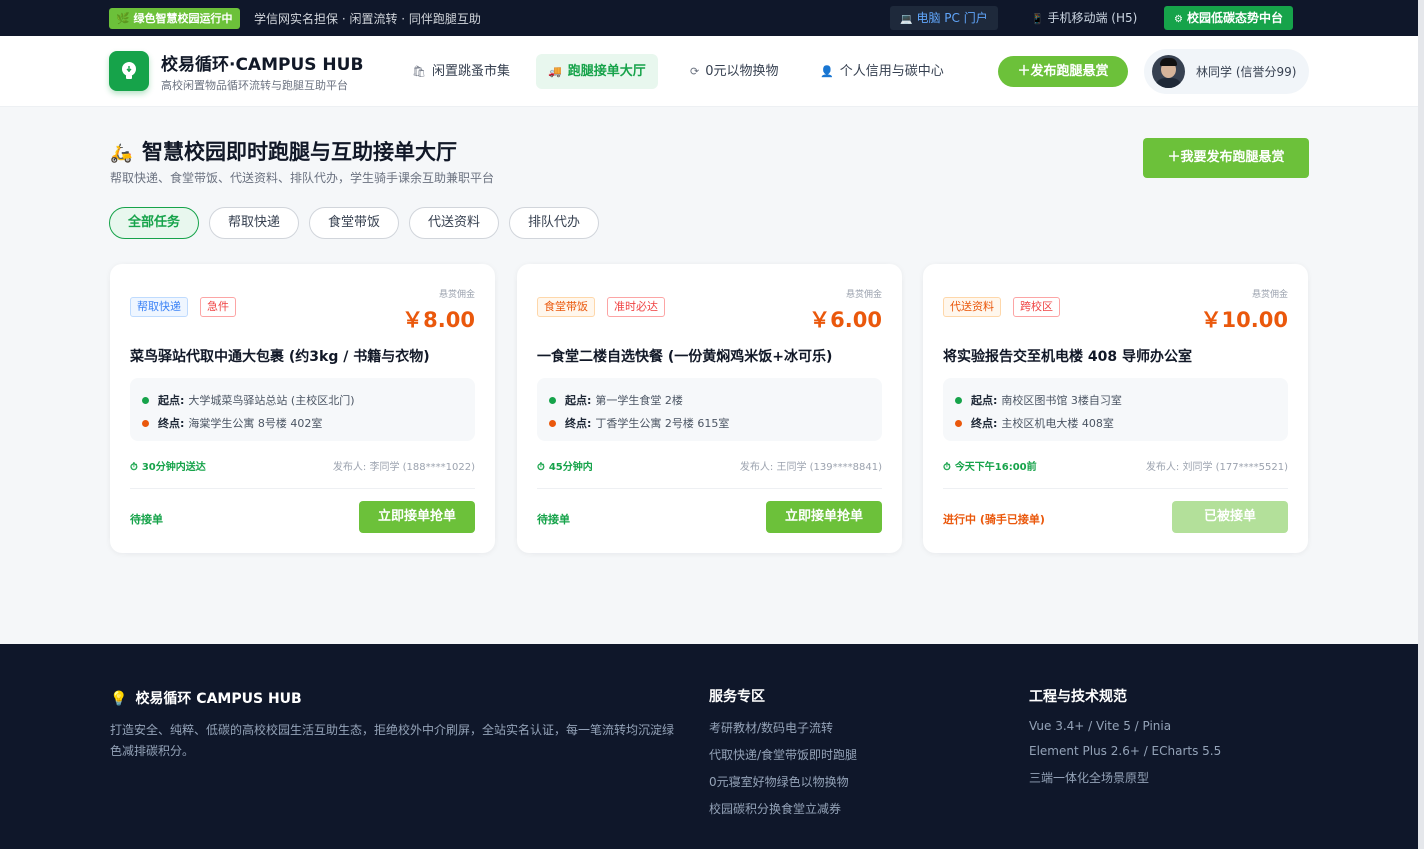 Image resolution: width=1424 pixels, height=849 pixels. What do you see at coordinates (271, 400) in the screenshot?
I see `start-location: 大学城菜鸟驿站总站 (主校区北门)` at bounding box center [271, 400].